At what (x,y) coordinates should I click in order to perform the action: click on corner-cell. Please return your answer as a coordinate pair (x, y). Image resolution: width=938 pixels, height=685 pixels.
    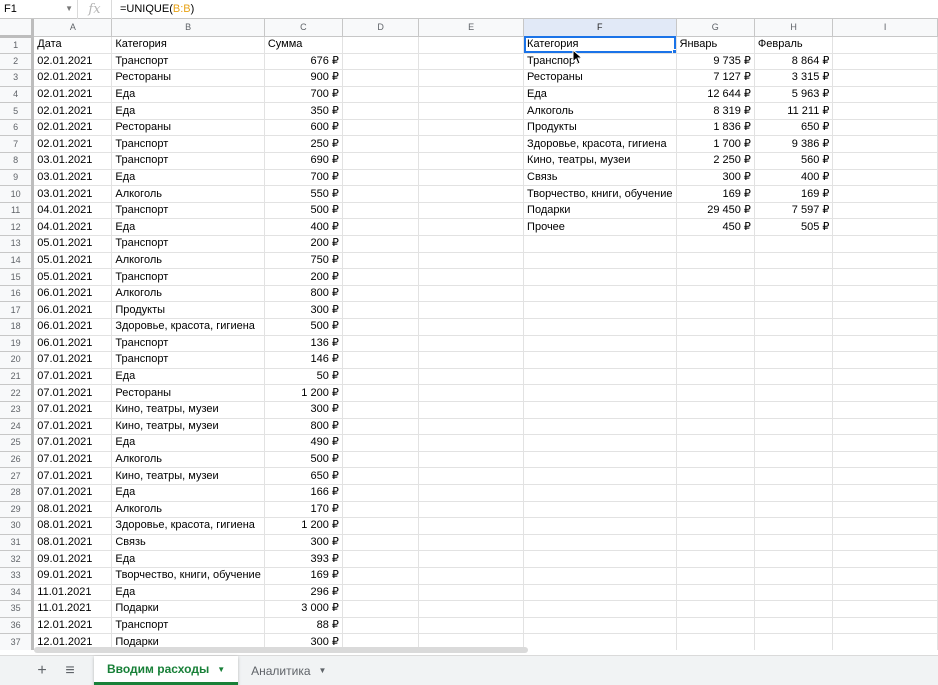
    Looking at the image, I should click on (17, 28).